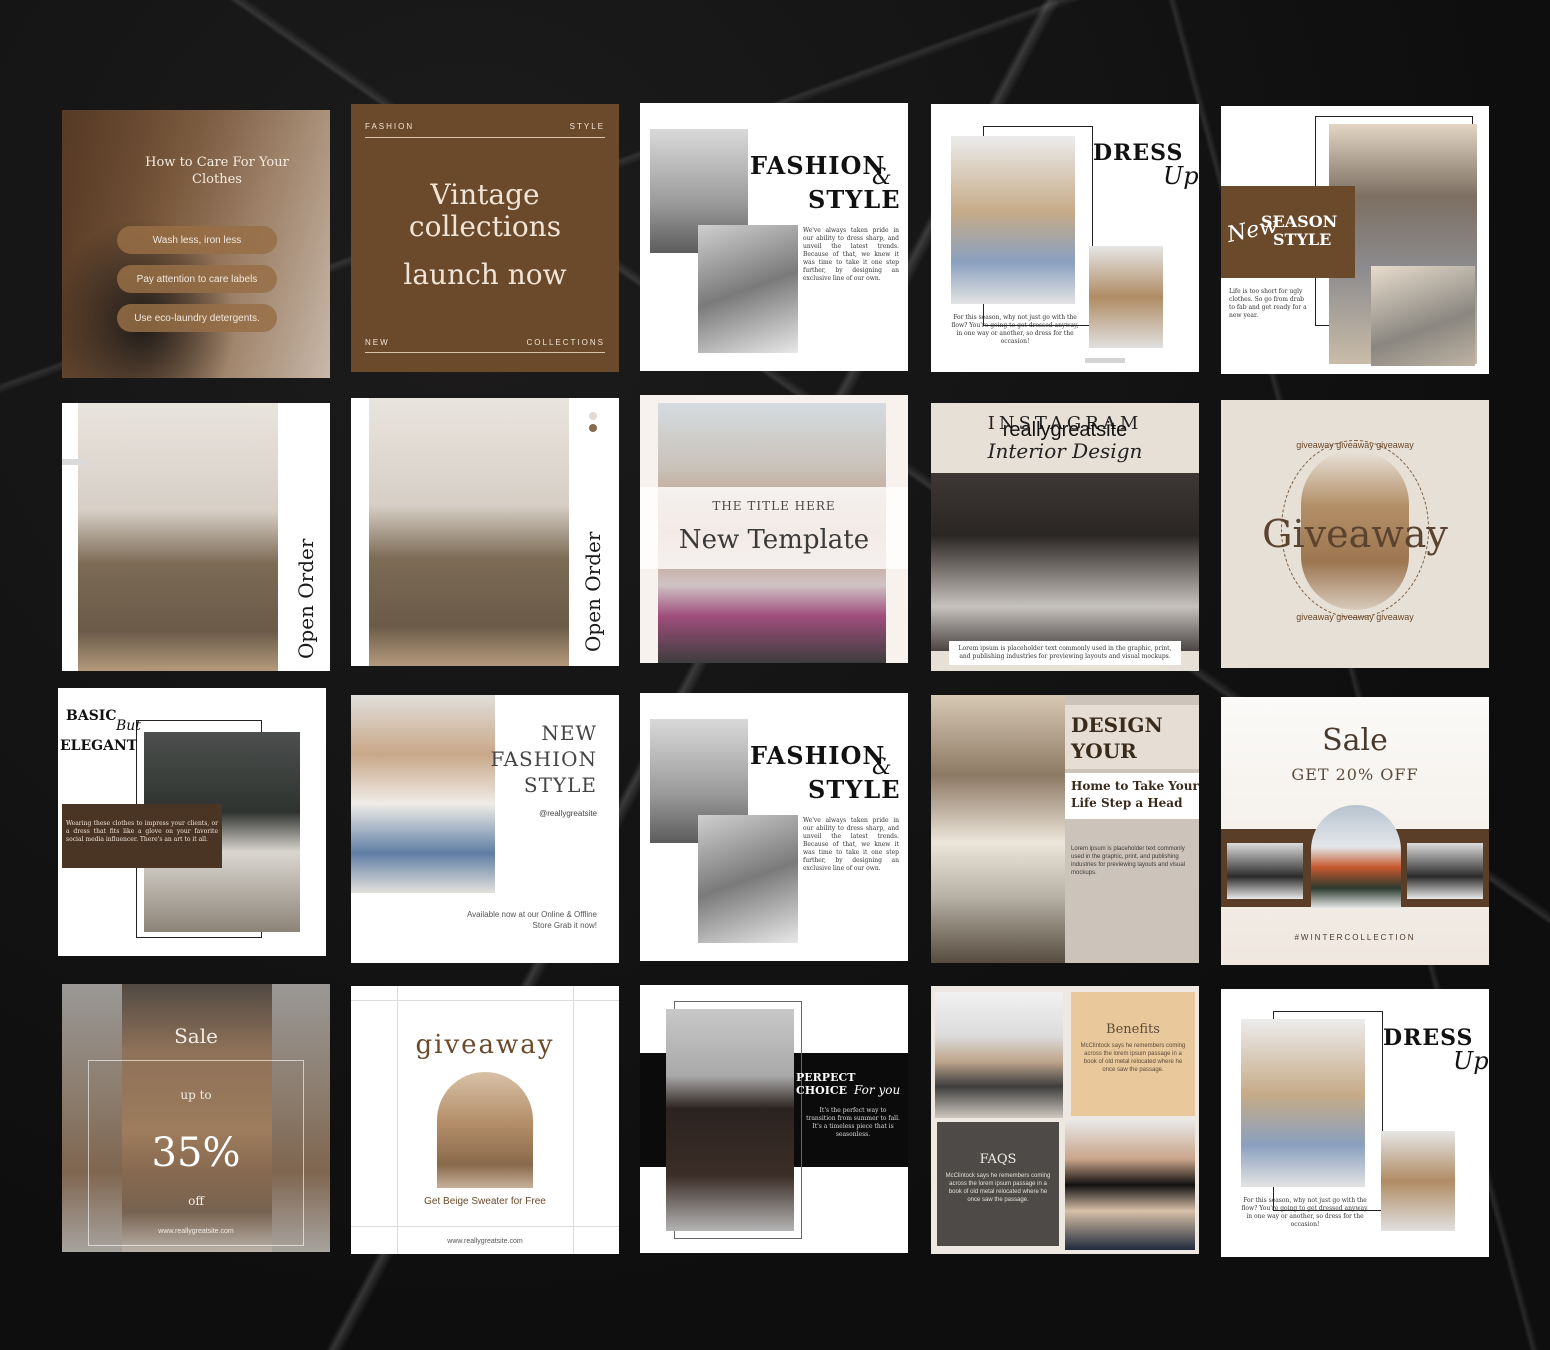 The image size is (1550, 1350). I want to click on sale-hashtag: #WINTERCOLLECTION, so click(1355, 937).